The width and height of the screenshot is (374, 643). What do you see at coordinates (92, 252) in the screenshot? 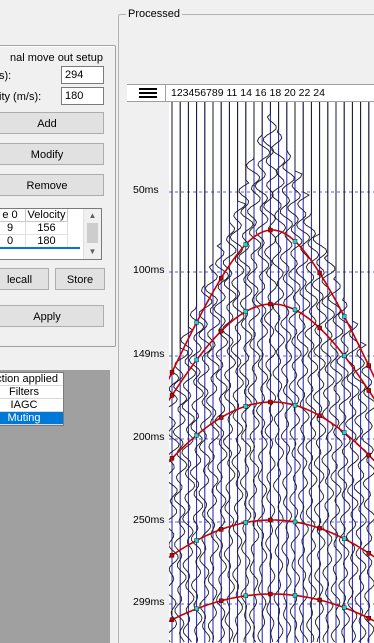
I see `scroll-down-icon: ▼` at bounding box center [92, 252].